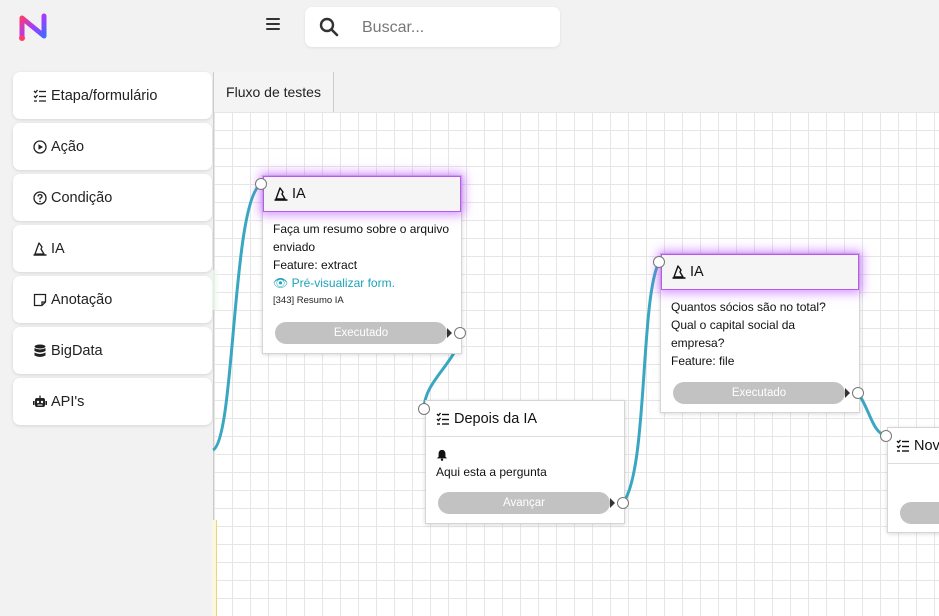 This screenshot has height=616, width=939. Describe the element at coordinates (112, 146) in the screenshot. I see `sidebar-item-acao: Ação` at that location.